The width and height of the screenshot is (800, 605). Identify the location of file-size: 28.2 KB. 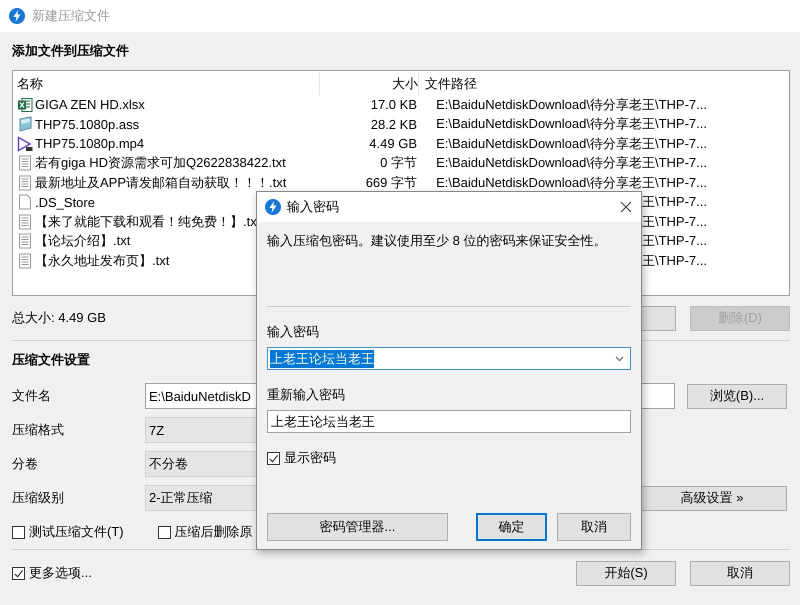
(393, 124).